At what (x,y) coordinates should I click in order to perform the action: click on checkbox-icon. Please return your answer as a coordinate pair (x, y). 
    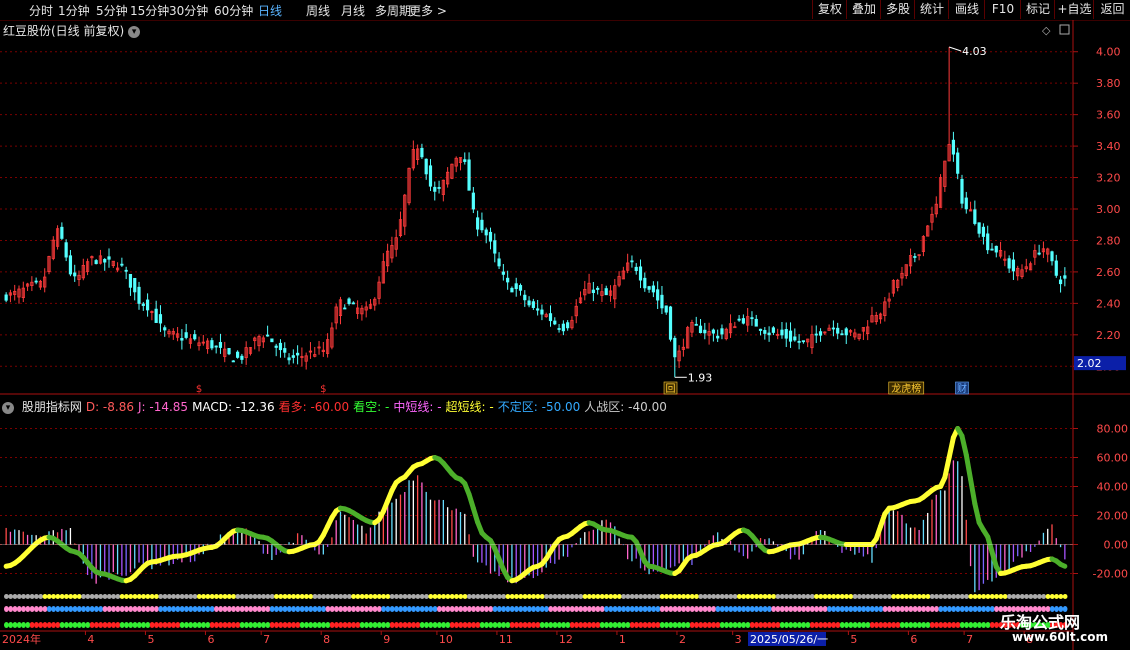
    Looking at the image, I should click on (1064, 29).